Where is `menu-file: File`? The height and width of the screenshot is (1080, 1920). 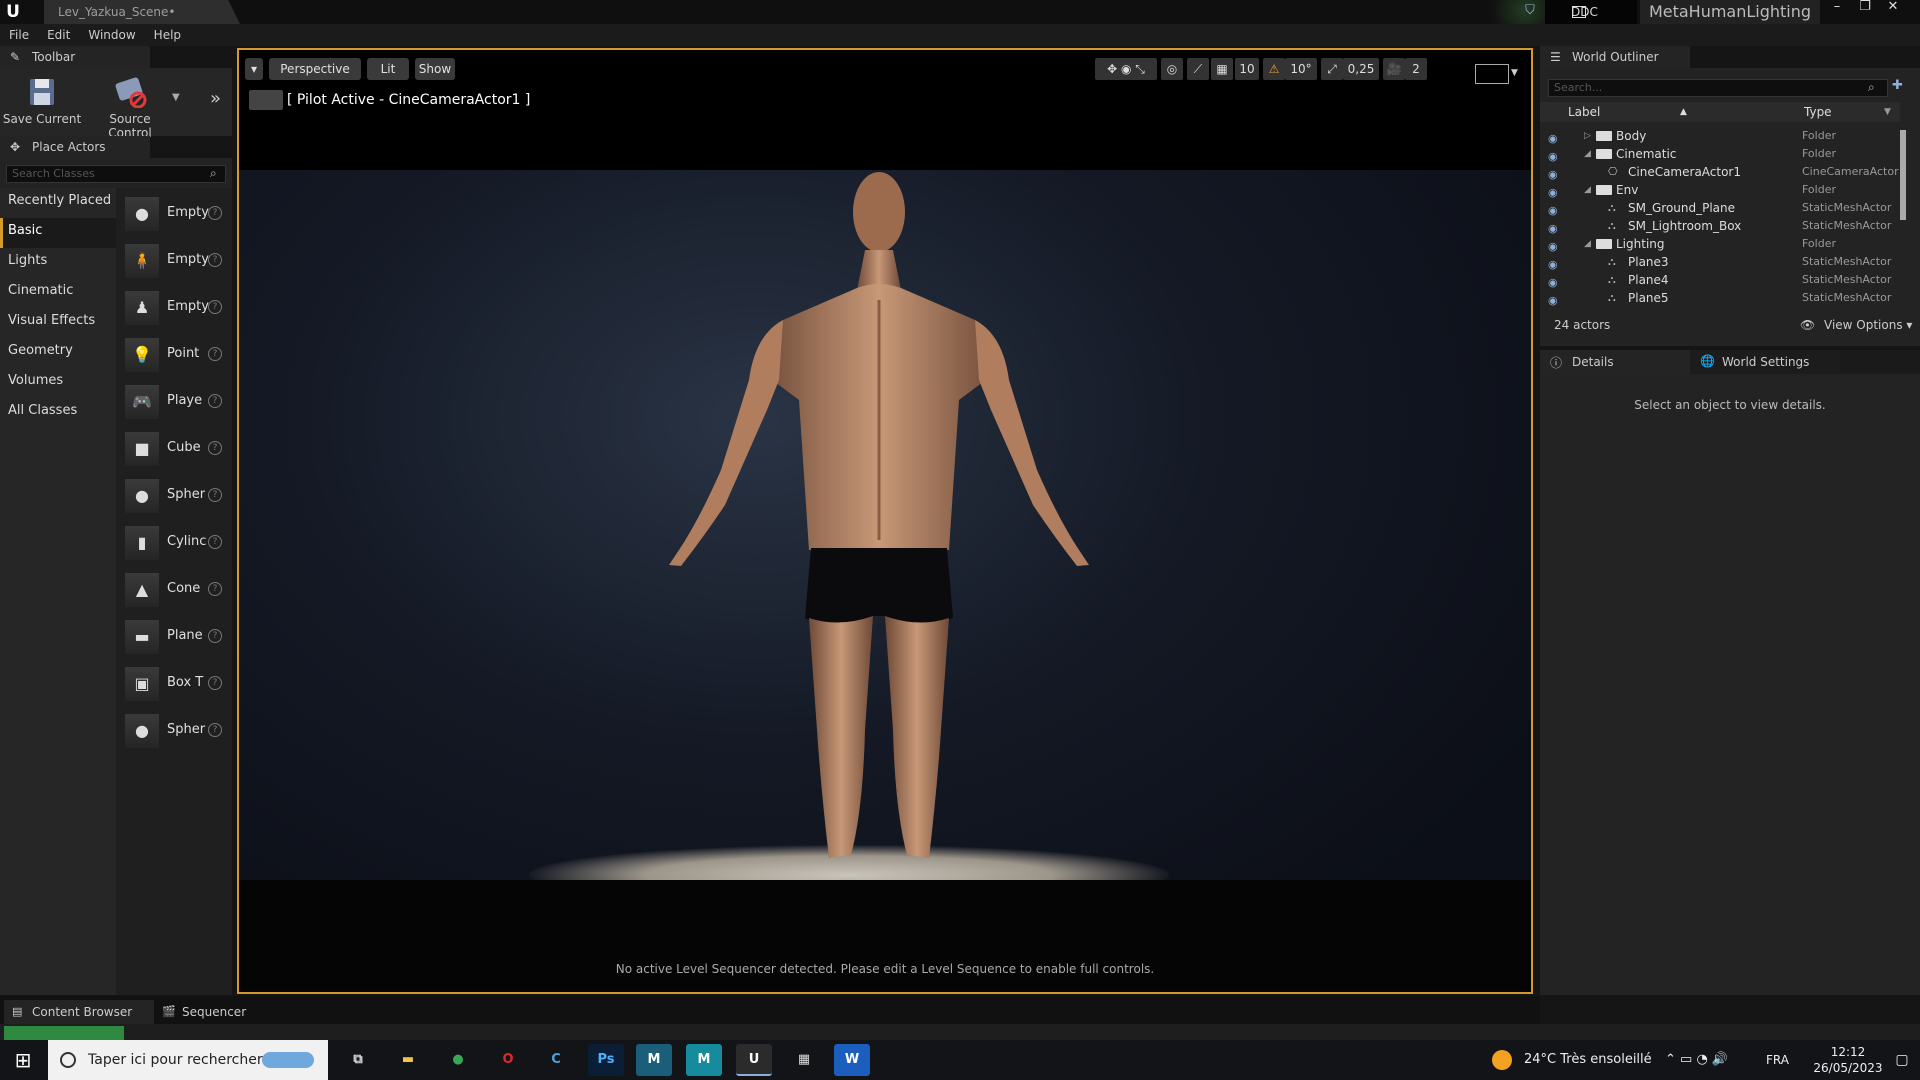
menu-file: File is located at coordinates (19, 35).